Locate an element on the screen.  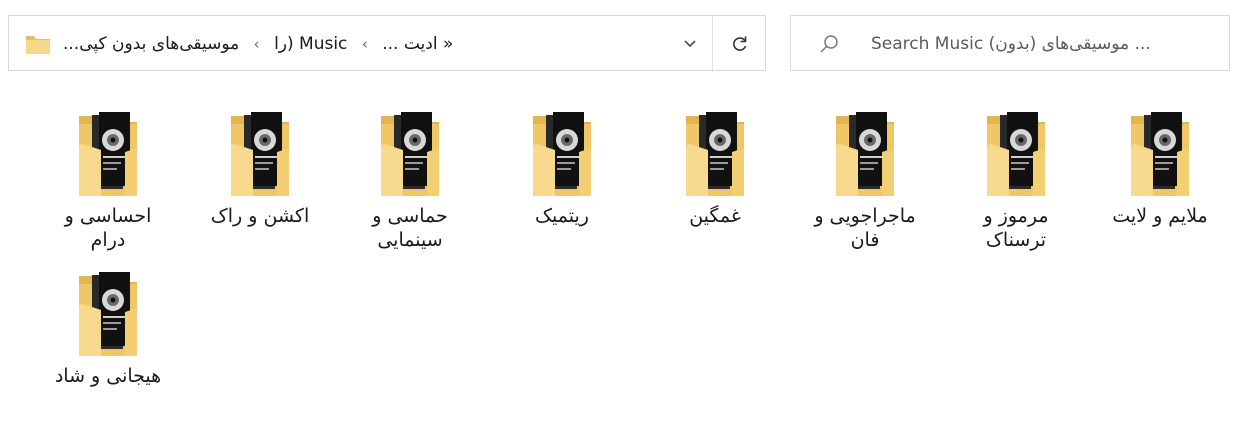
folder-item: احساسی و درام is located at coordinates (108, 179).